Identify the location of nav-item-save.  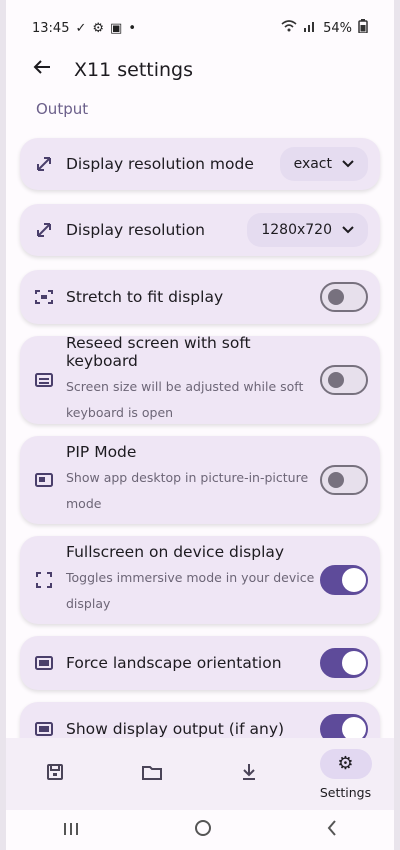
(54, 774).